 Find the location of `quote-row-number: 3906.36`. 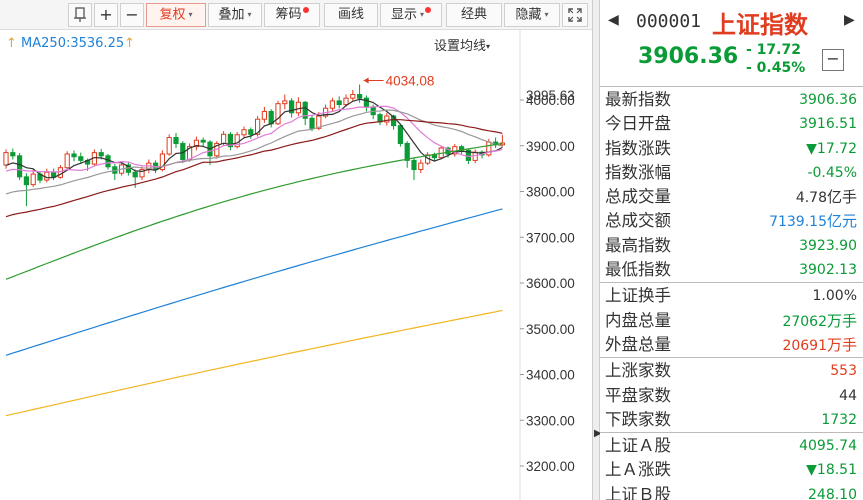

quote-row-number: 3906.36 is located at coordinates (828, 100).